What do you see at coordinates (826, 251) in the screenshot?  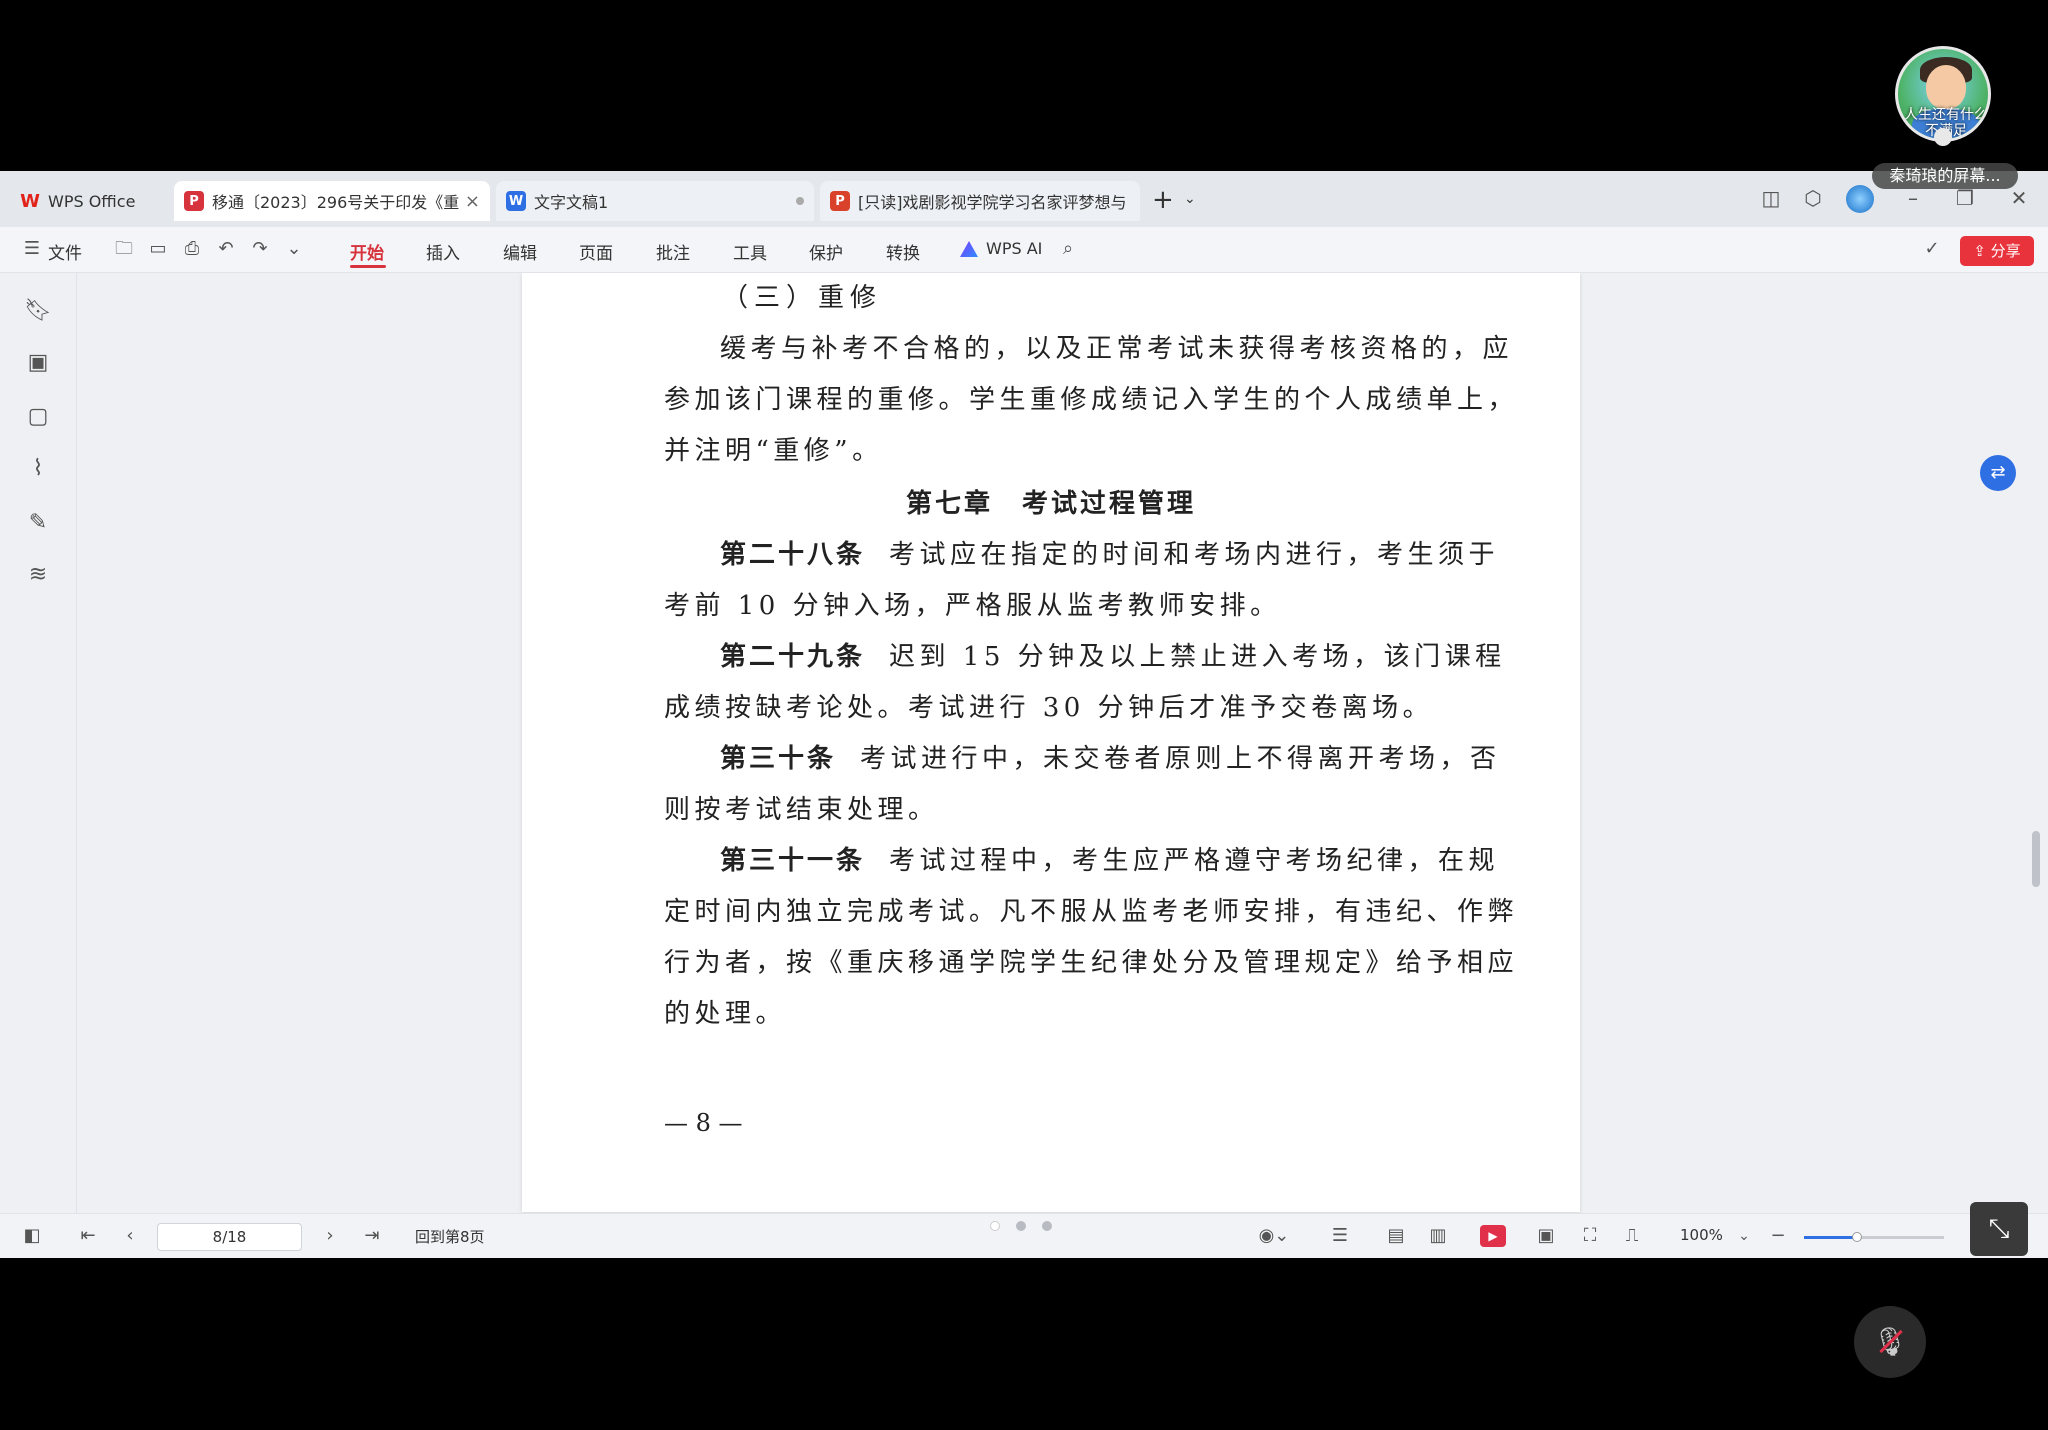 I see `tab-protect: 保护` at bounding box center [826, 251].